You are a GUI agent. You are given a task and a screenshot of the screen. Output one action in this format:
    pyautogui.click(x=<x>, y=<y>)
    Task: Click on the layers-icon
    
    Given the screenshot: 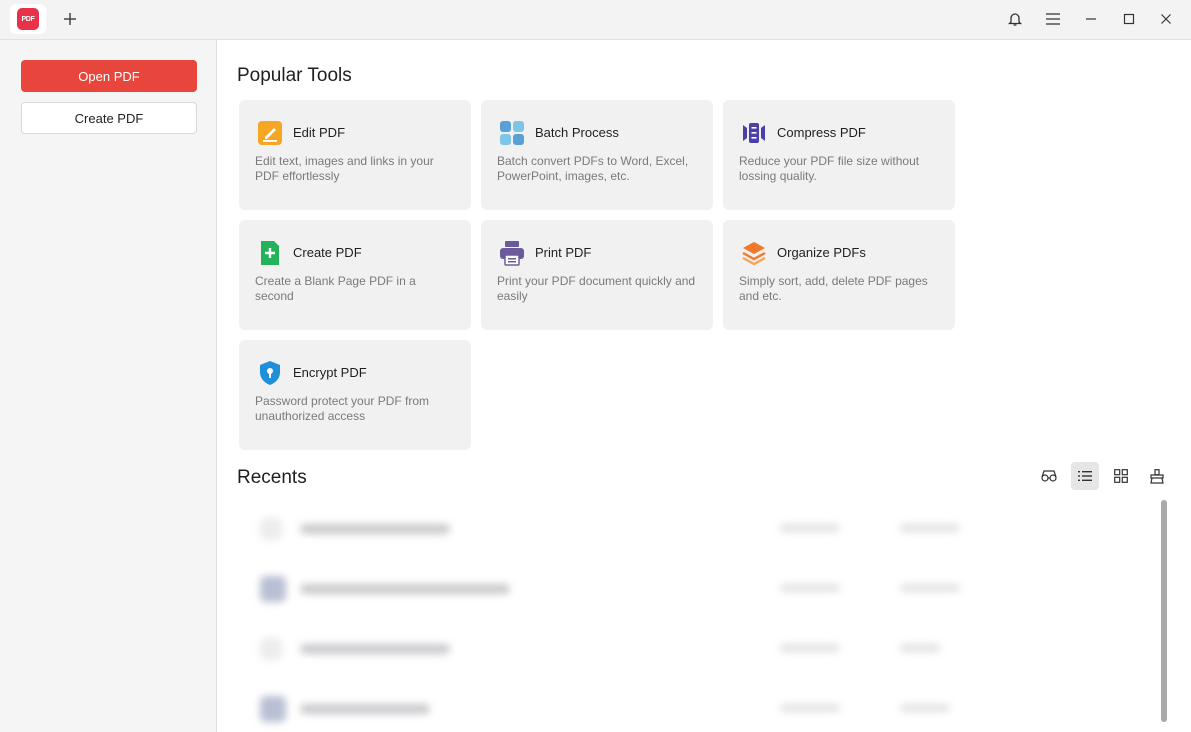 What is the action you would take?
    pyautogui.click(x=754, y=254)
    